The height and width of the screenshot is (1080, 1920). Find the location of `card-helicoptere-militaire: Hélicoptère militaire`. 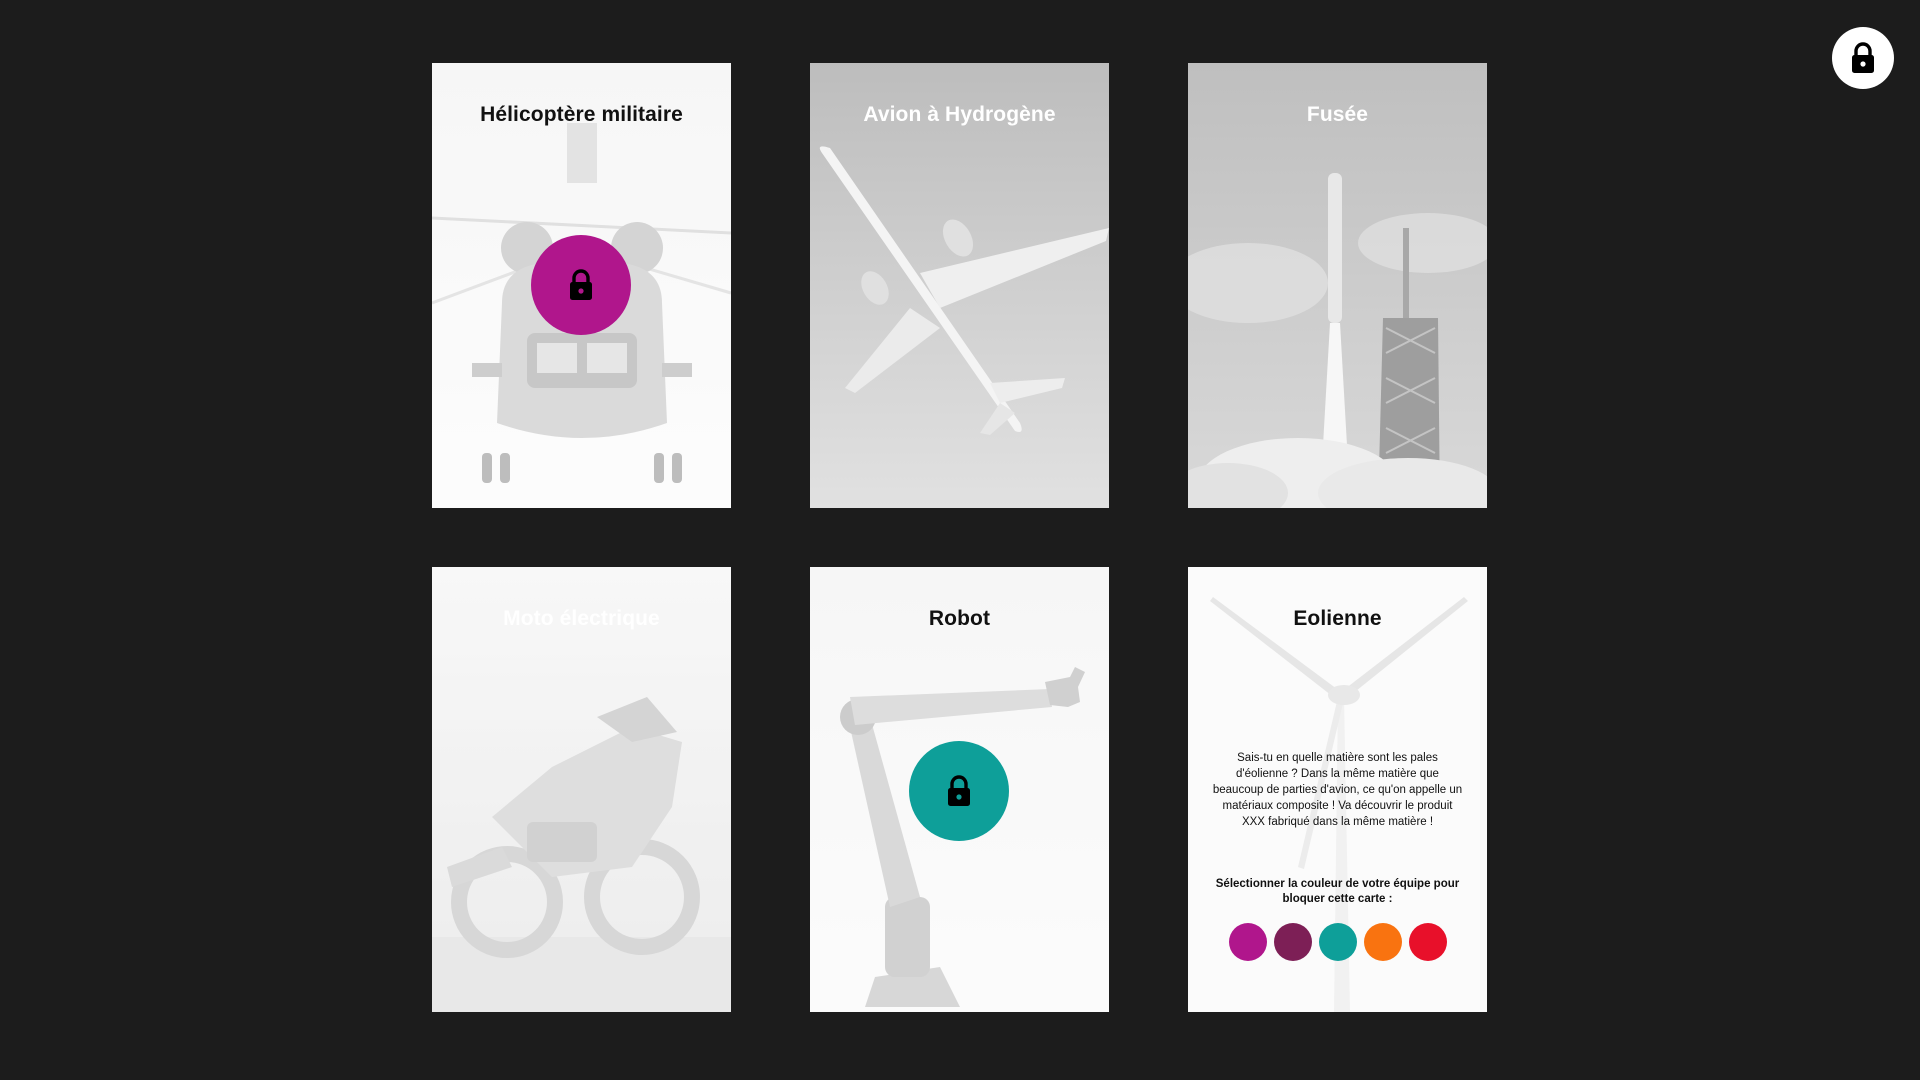

card-helicoptere-militaire: Hélicoptère militaire is located at coordinates (581, 285).